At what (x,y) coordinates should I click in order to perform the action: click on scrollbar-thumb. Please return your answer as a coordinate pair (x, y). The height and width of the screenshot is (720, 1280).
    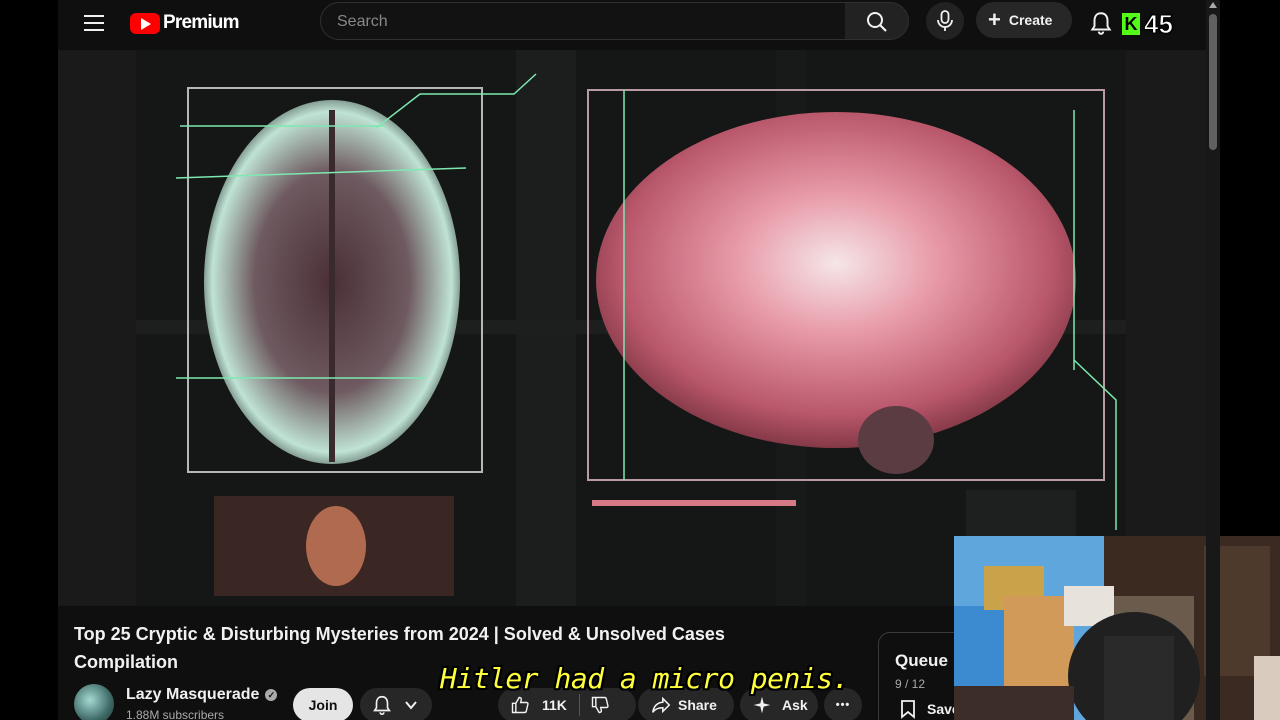
    Looking at the image, I should click on (1213, 82).